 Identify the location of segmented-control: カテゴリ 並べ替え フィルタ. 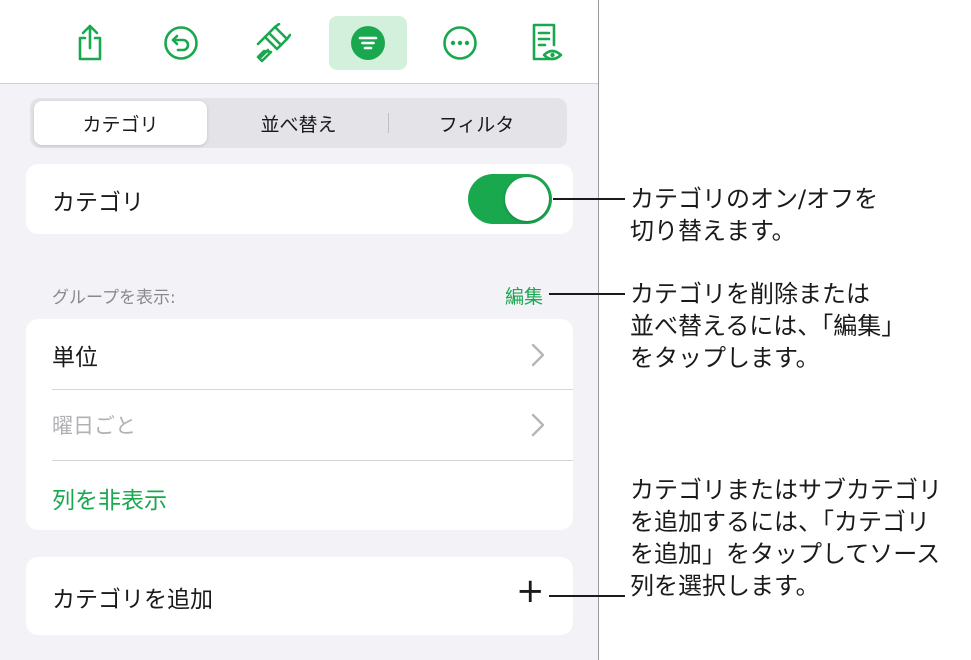
(298, 123).